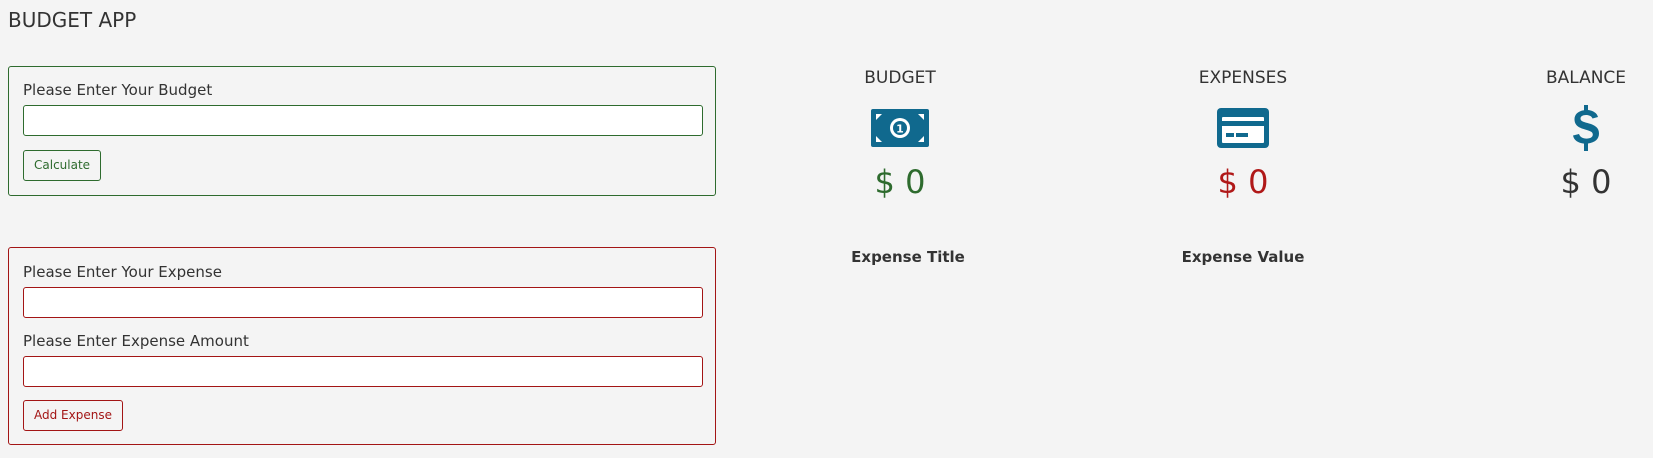 The image size is (1653, 458). I want to click on credit-card-icon, so click(1243, 128).